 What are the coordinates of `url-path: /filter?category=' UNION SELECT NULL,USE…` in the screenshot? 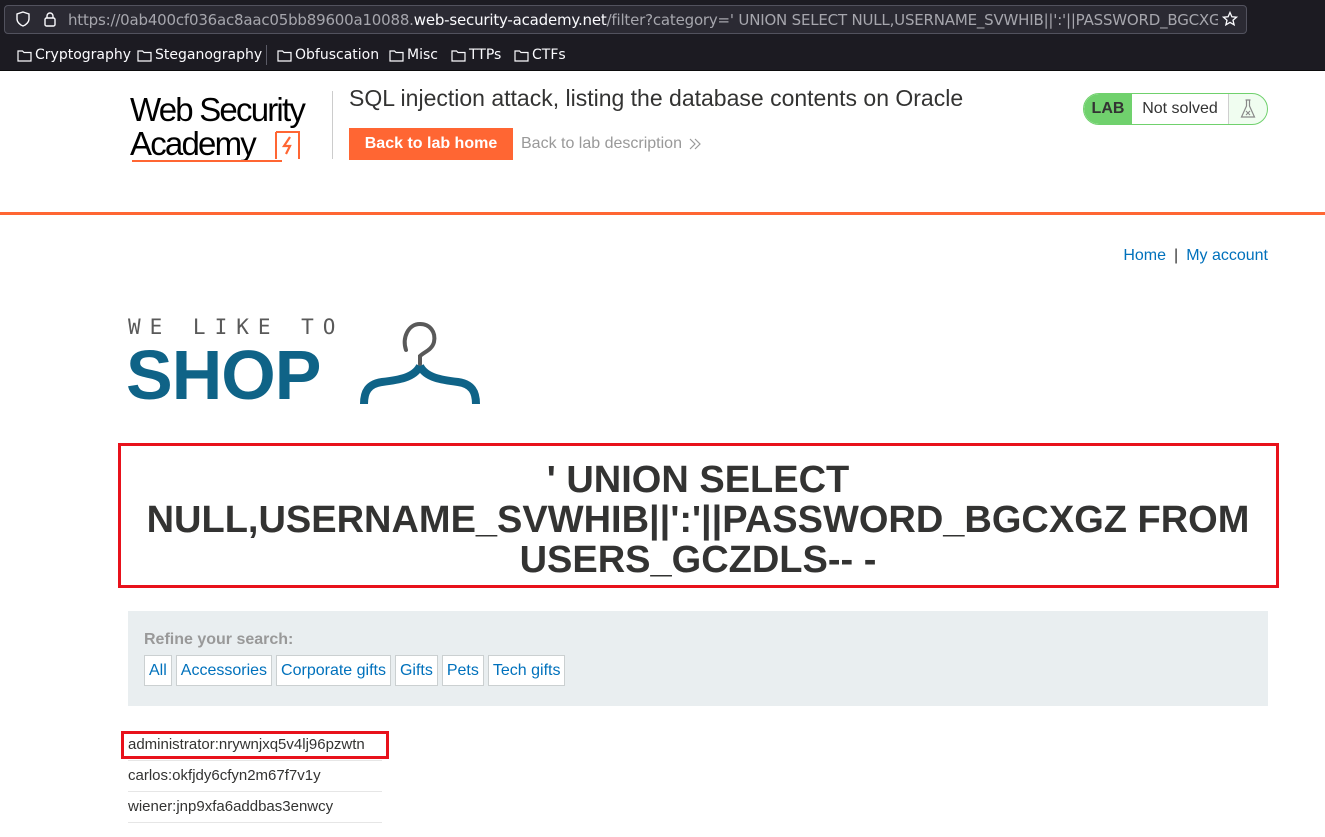 It's located at (912, 20).